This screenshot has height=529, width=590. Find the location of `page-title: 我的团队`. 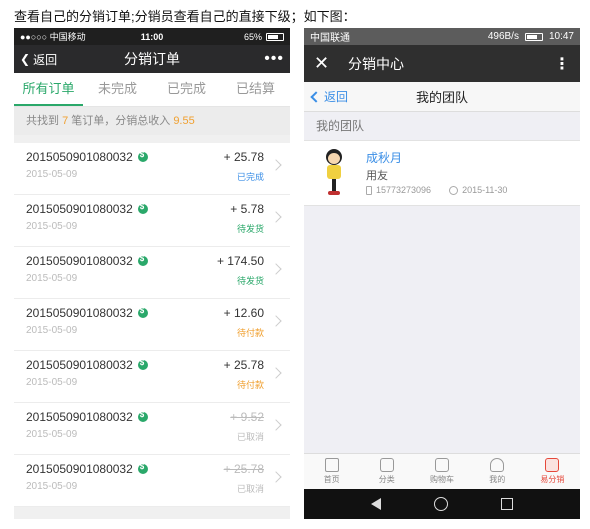

page-title: 我的团队 is located at coordinates (442, 97).